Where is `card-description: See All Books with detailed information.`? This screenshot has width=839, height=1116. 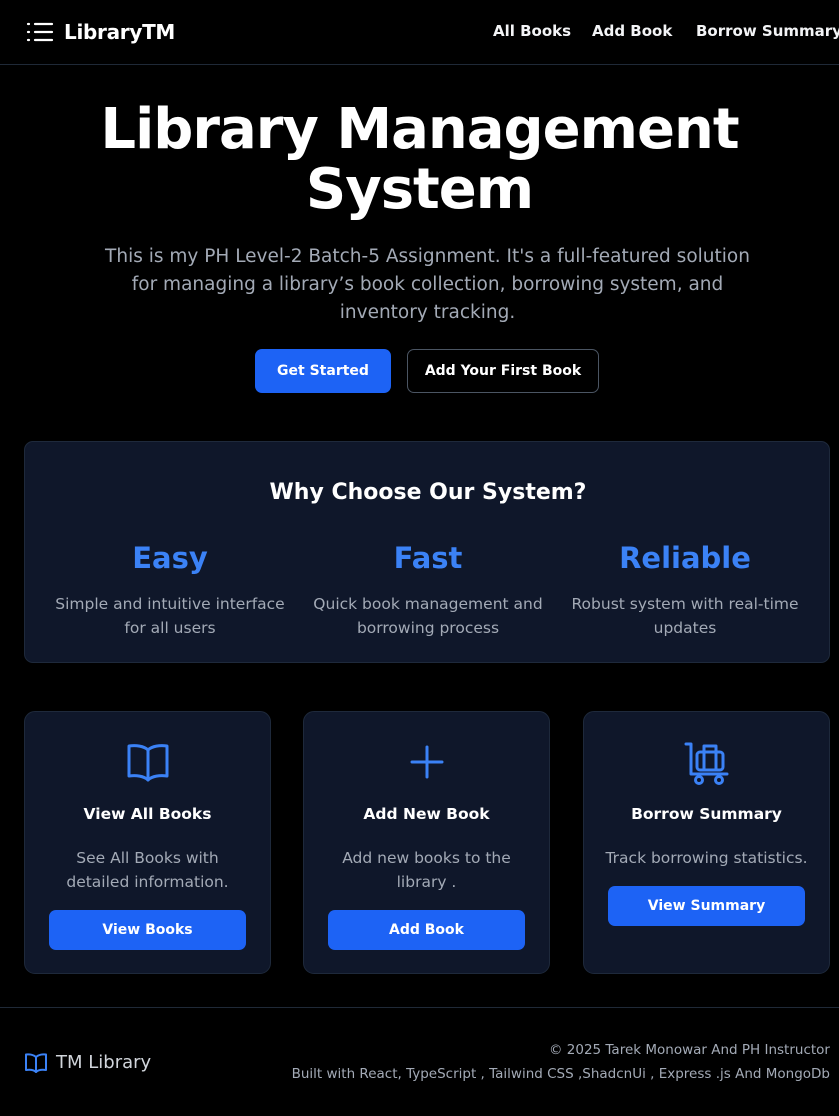 card-description: See All Books with detailed information. is located at coordinates (147, 870).